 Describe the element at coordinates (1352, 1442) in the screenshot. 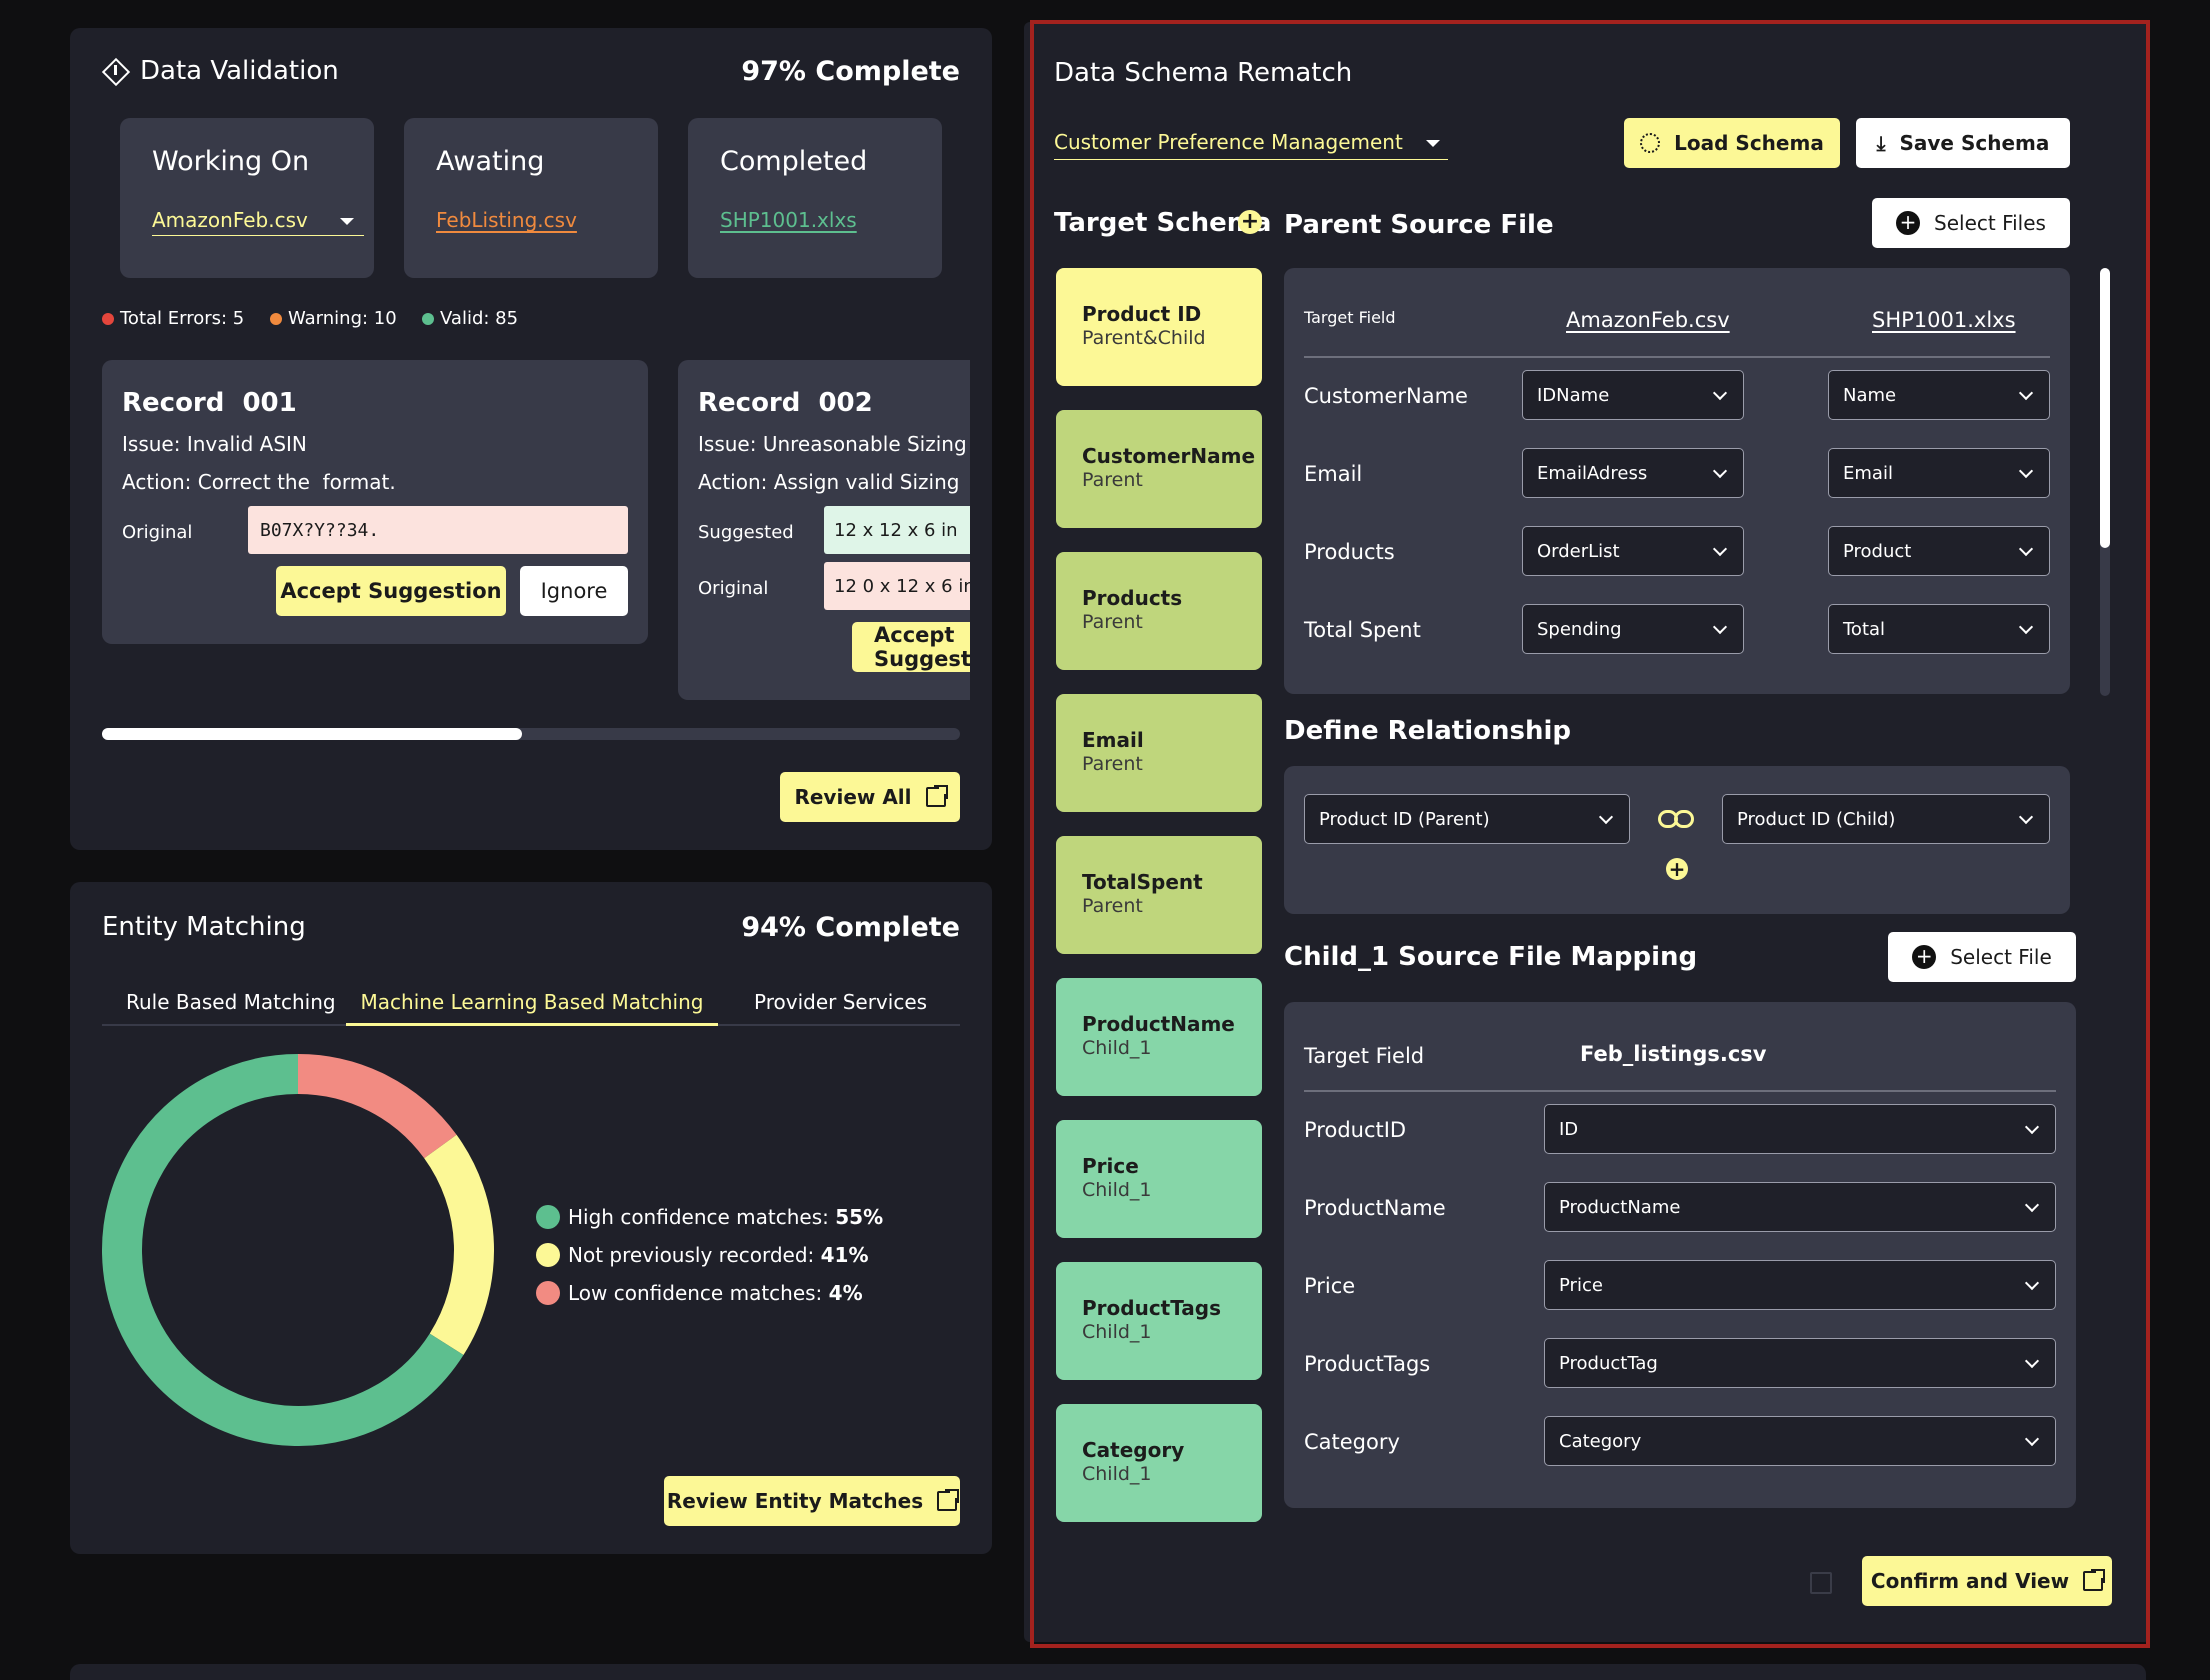

I see `child-row-field: Category` at that location.